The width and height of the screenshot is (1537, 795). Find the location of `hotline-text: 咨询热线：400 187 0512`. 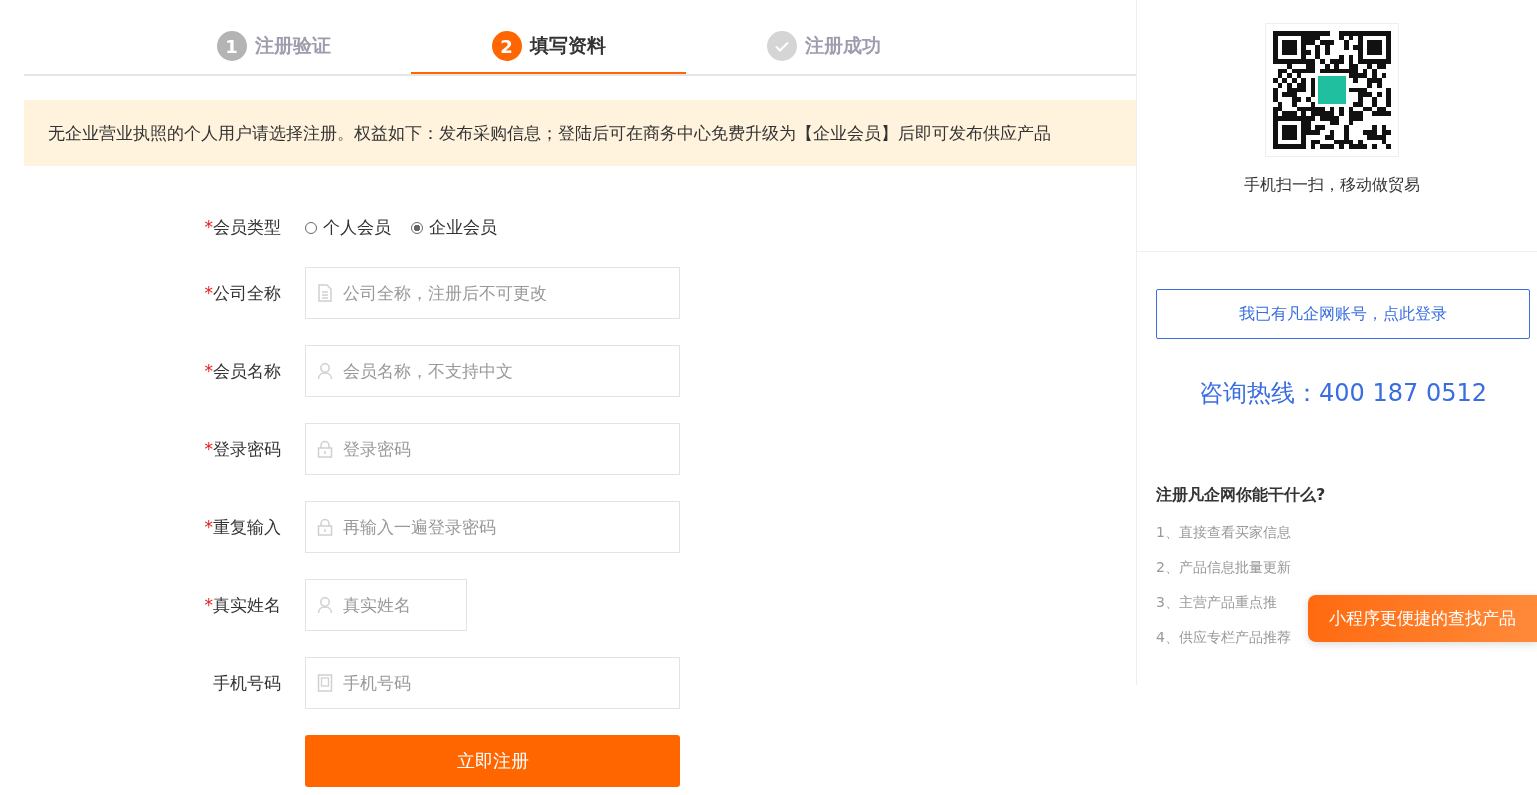

hotline-text: 咨询热线：400 187 0512 is located at coordinates (1343, 393).